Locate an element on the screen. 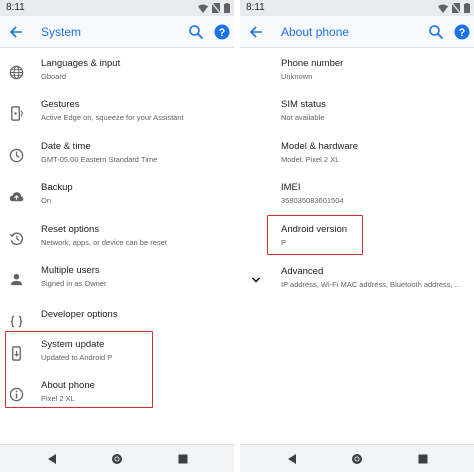 This screenshot has height=472, width=474. setting-title: Android version is located at coordinates (314, 229).